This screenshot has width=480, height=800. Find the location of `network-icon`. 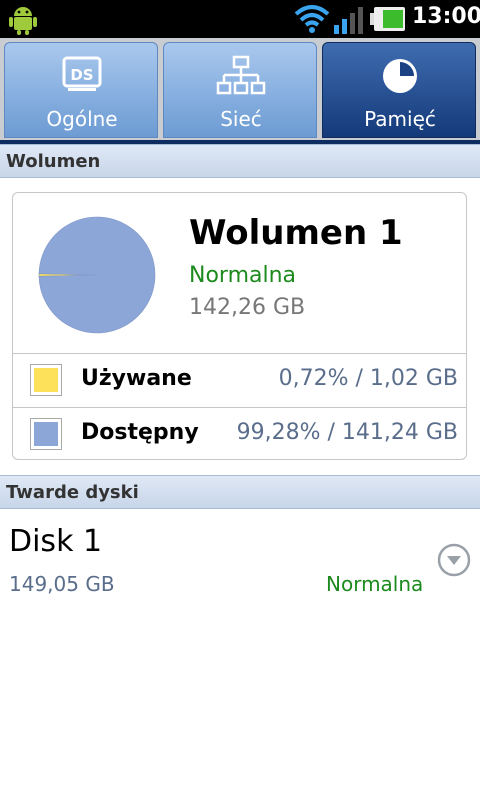

network-icon is located at coordinates (241, 75).